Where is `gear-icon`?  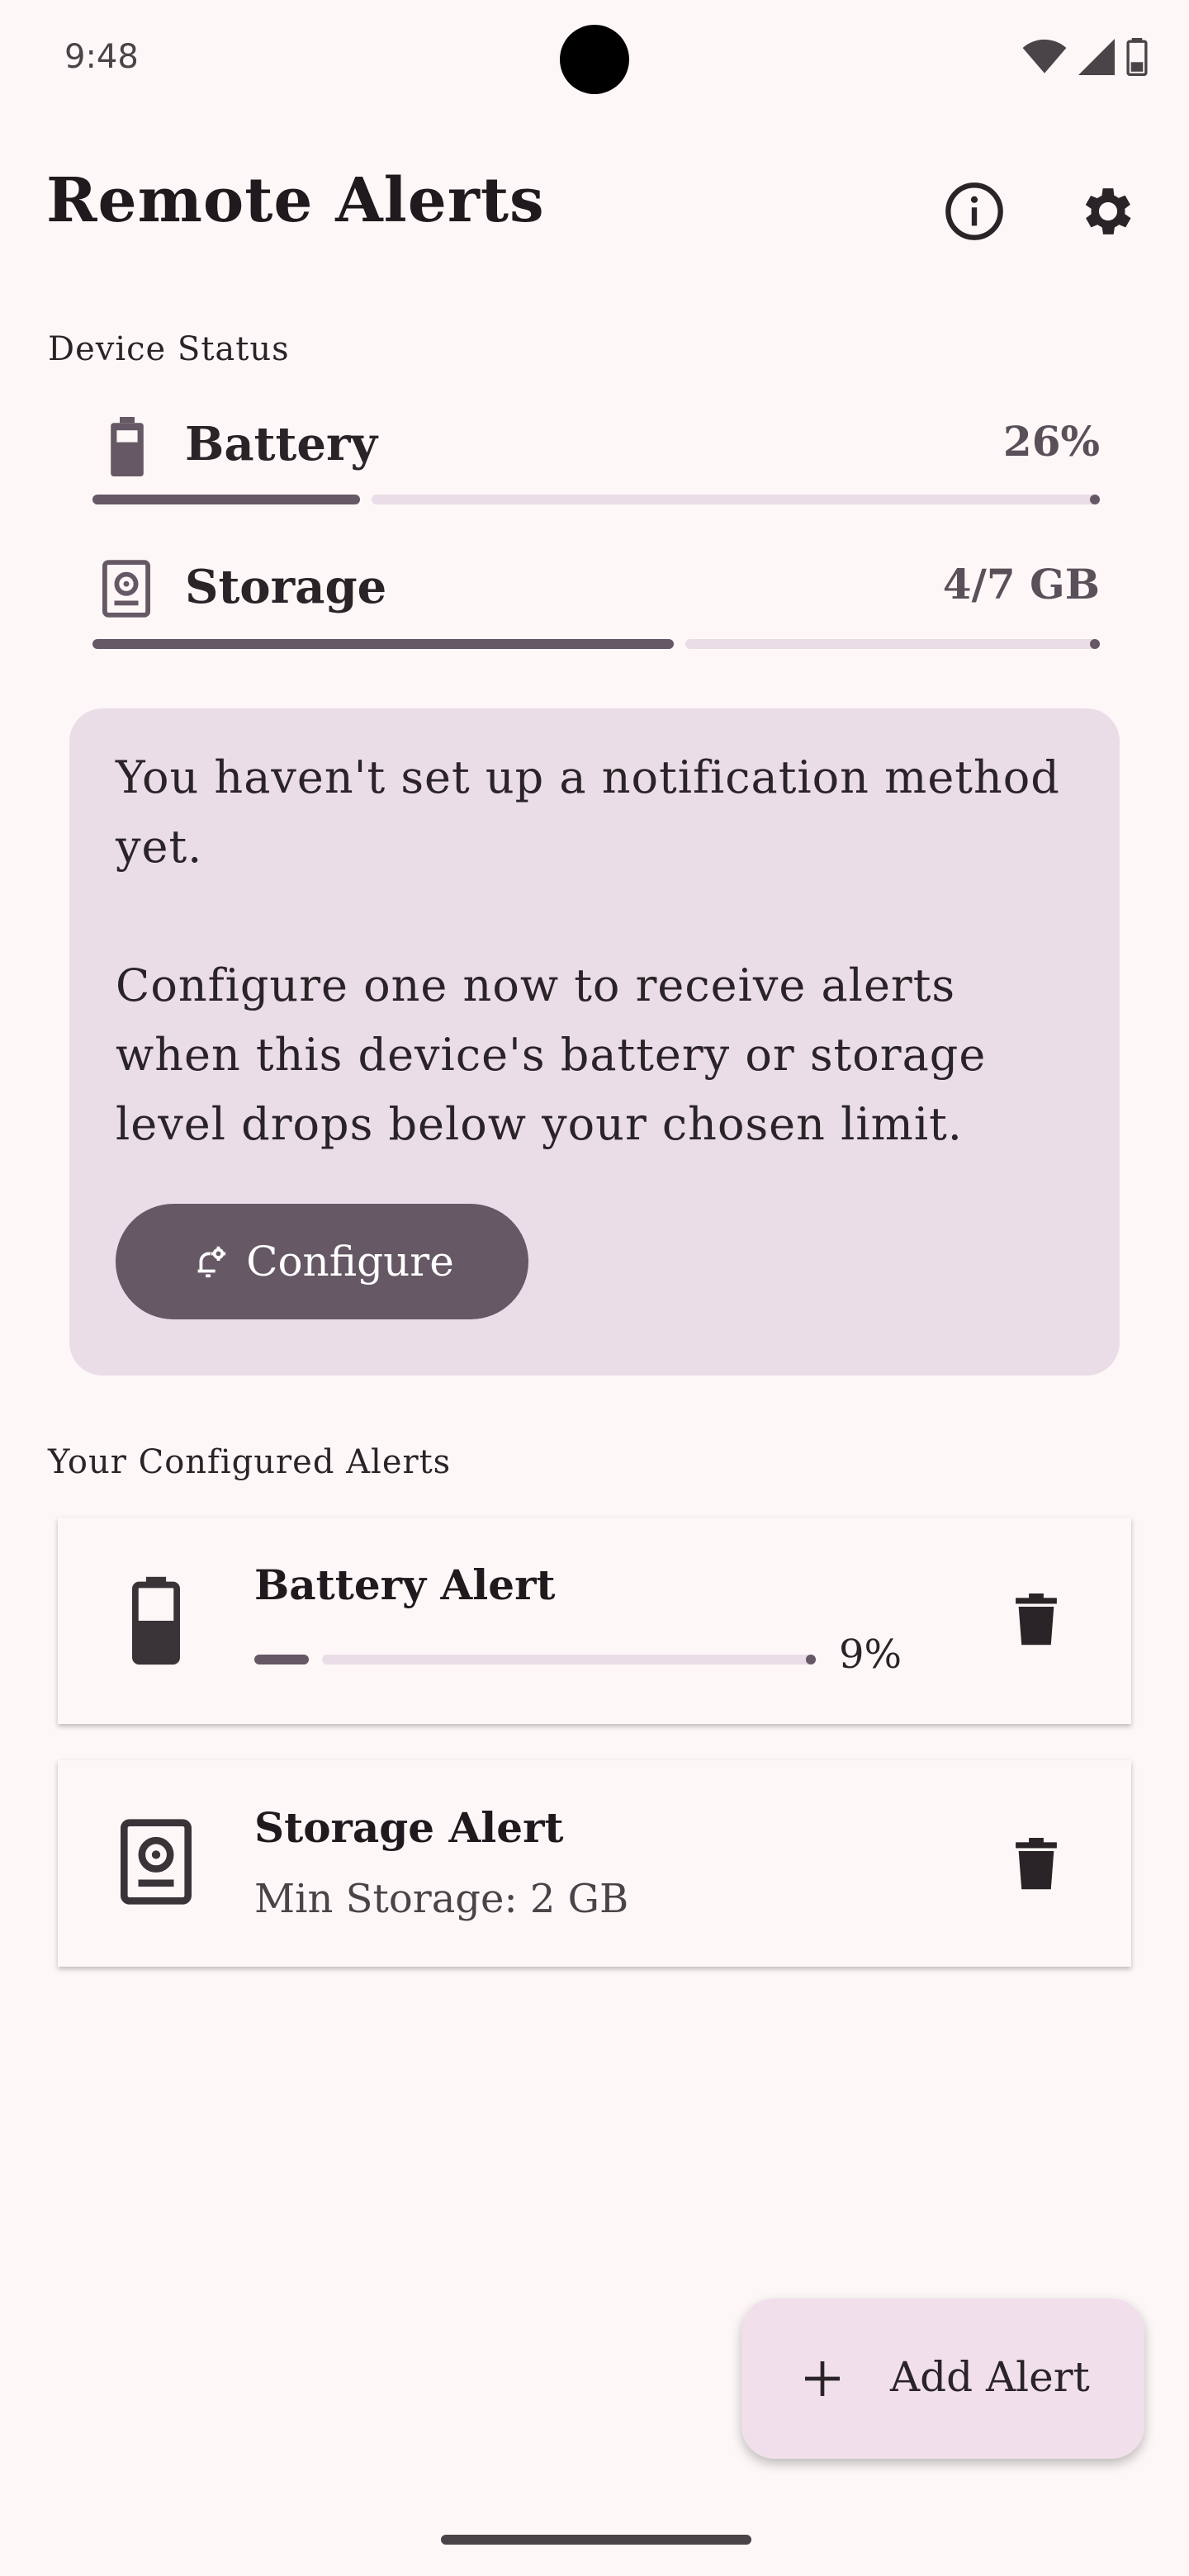 gear-icon is located at coordinates (1108, 211).